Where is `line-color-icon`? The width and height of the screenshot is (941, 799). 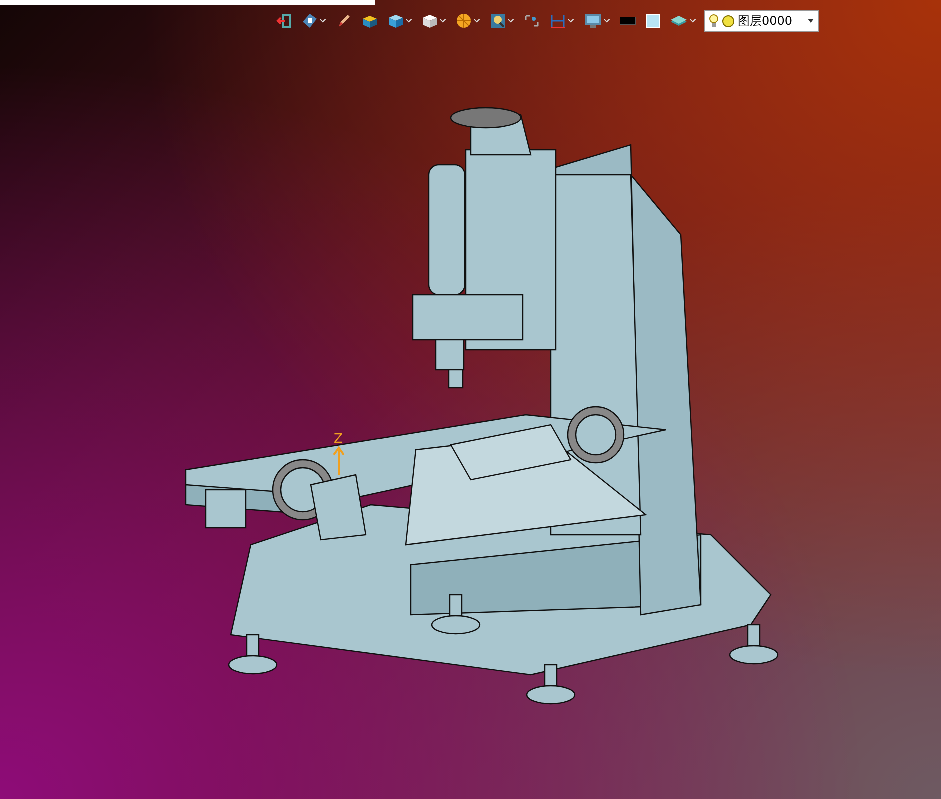 line-color-icon is located at coordinates (628, 21).